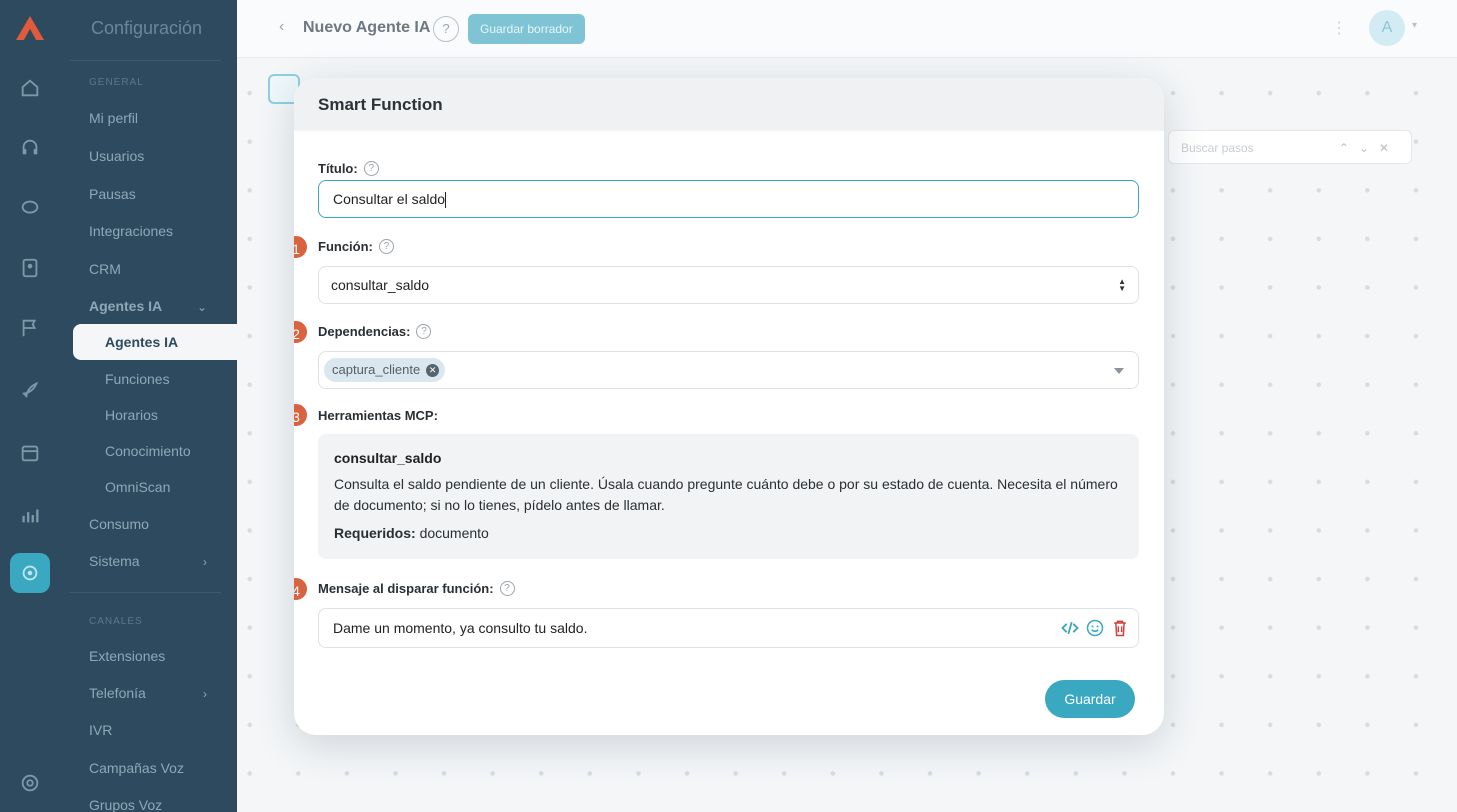 This screenshot has width=1457, height=812. What do you see at coordinates (411, 533) in the screenshot?
I see `mcp-required: Requeridos: documento` at bounding box center [411, 533].